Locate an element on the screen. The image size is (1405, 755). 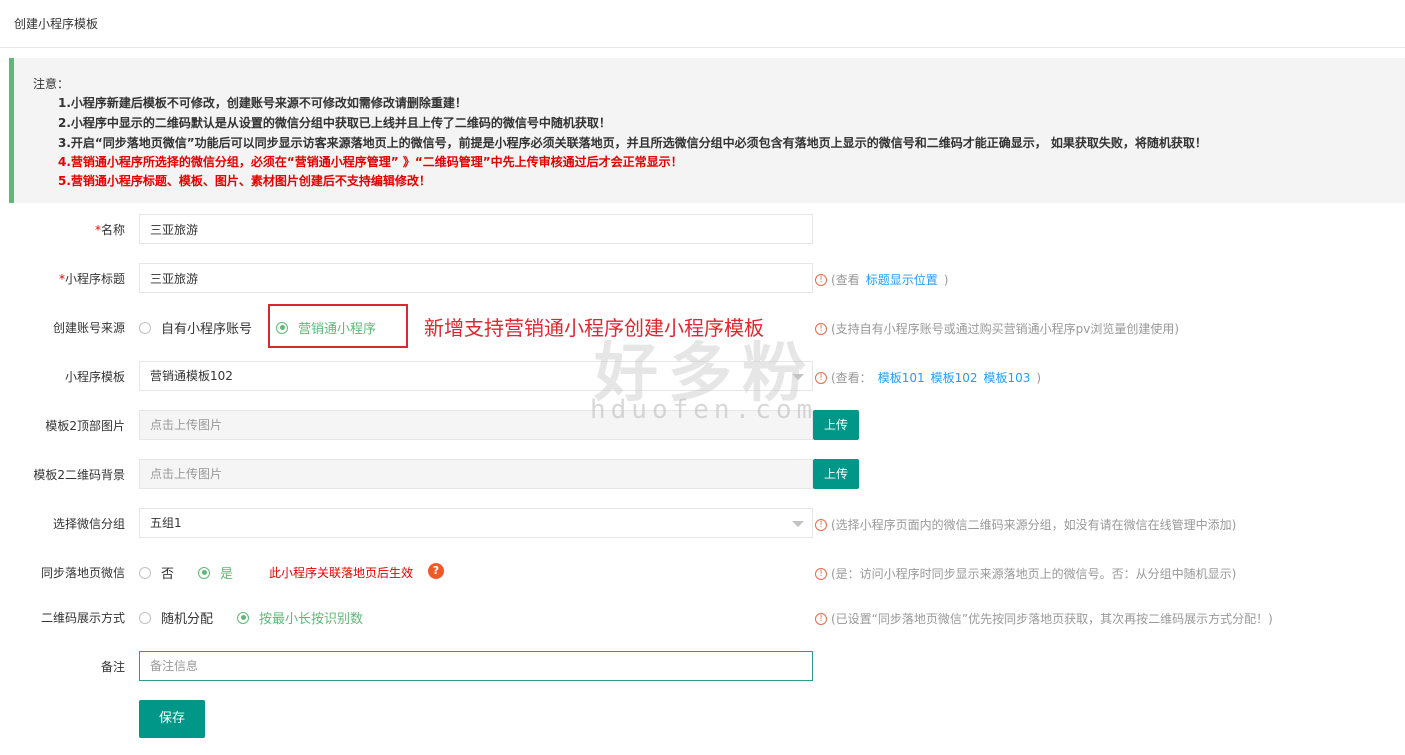
question-circle-icon: ? is located at coordinates (436, 571).